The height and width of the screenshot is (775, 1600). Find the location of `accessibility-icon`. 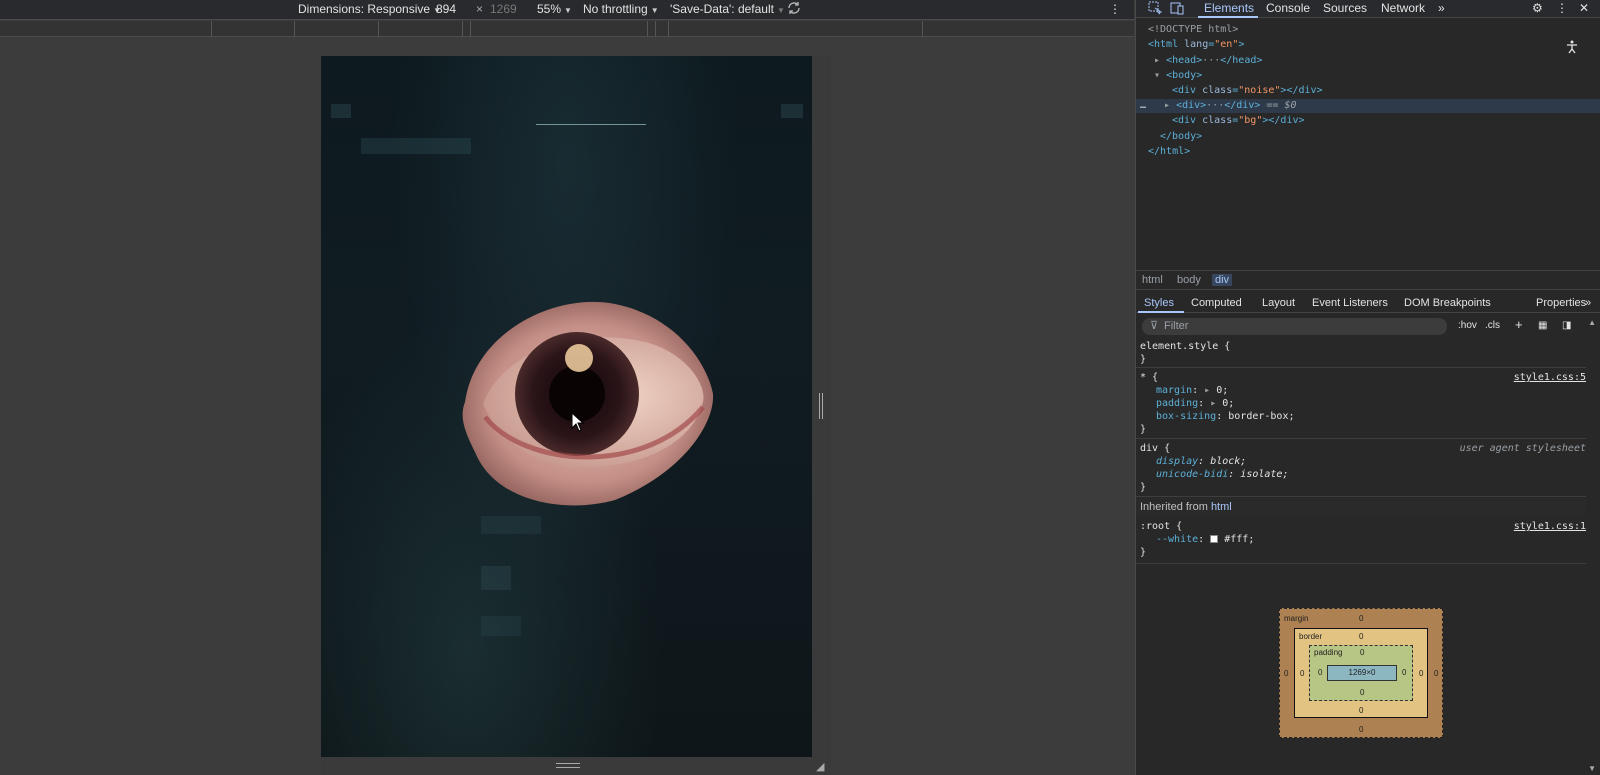

accessibility-icon is located at coordinates (1572, 48).